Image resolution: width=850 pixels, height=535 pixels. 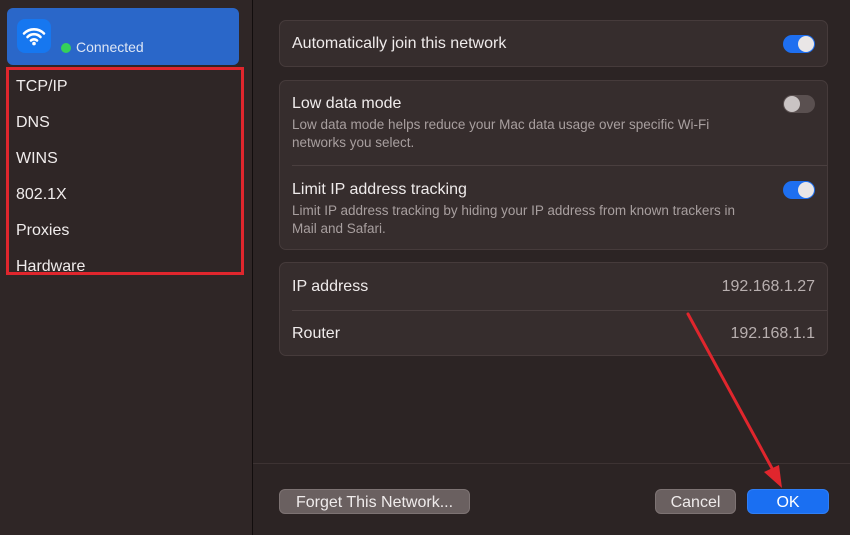 What do you see at coordinates (399, 43) in the screenshot?
I see `auto-join-label: Automatically join this network` at bounding box center [399, 43].